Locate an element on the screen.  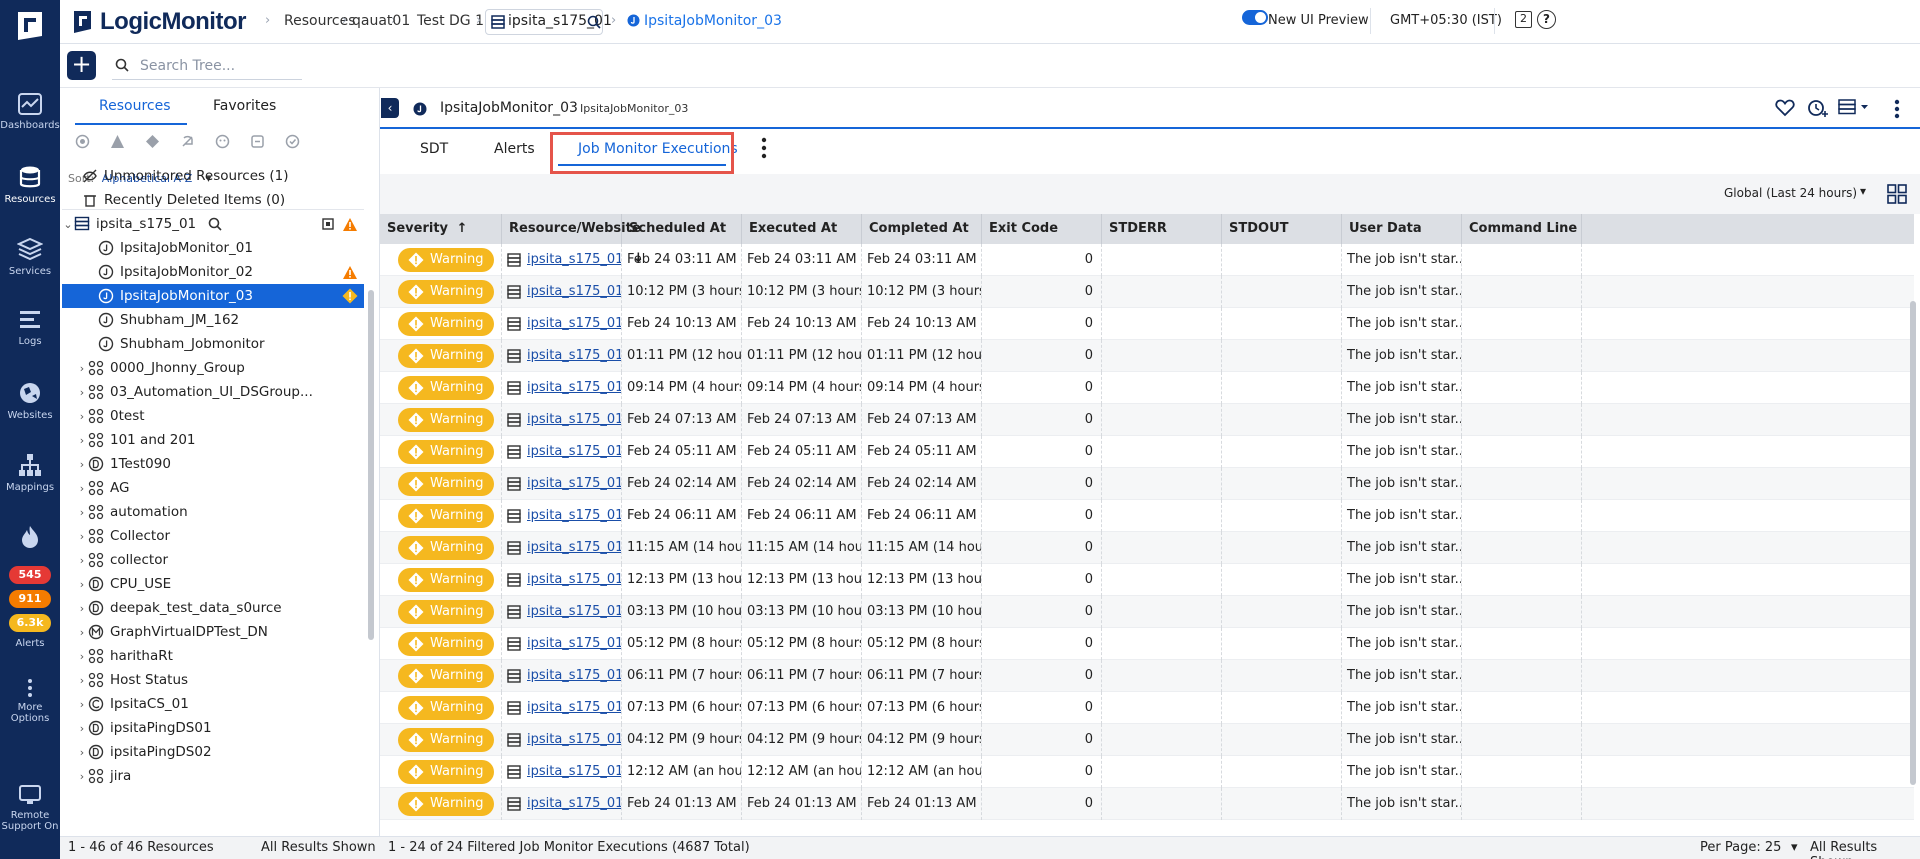
rail-item-dashboards: Dashboards is located at coordinates (30, 111).